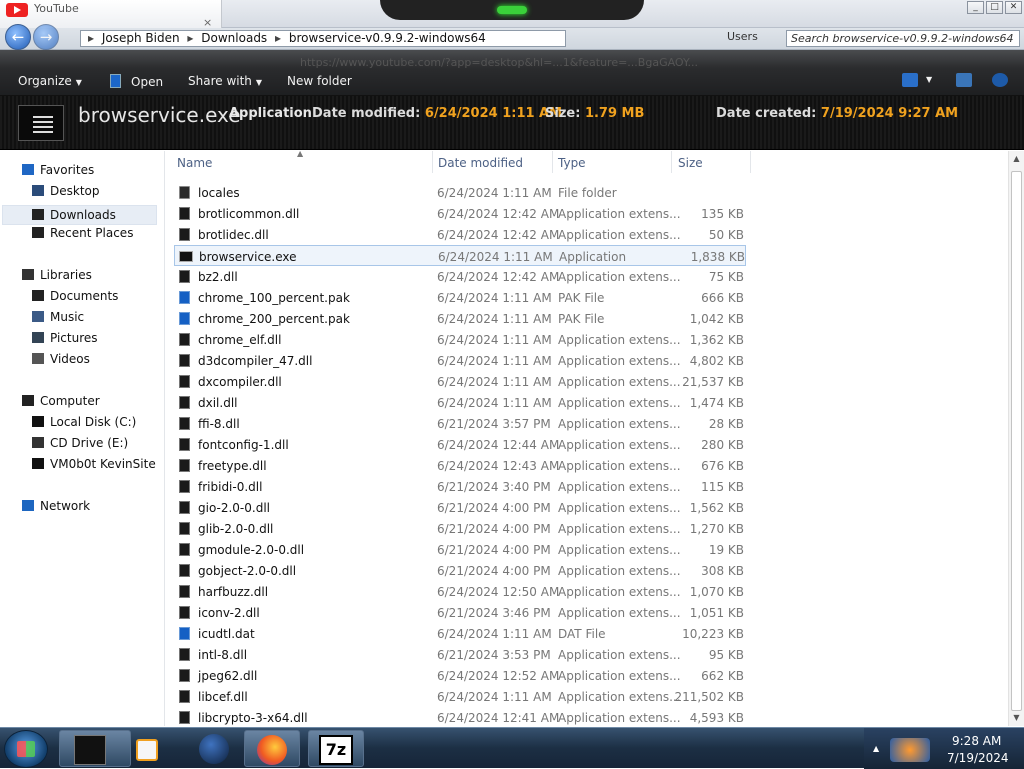 The image size is (1024, 769). I want to click on nav-item-desktop: Desktop, so click(66, 194).